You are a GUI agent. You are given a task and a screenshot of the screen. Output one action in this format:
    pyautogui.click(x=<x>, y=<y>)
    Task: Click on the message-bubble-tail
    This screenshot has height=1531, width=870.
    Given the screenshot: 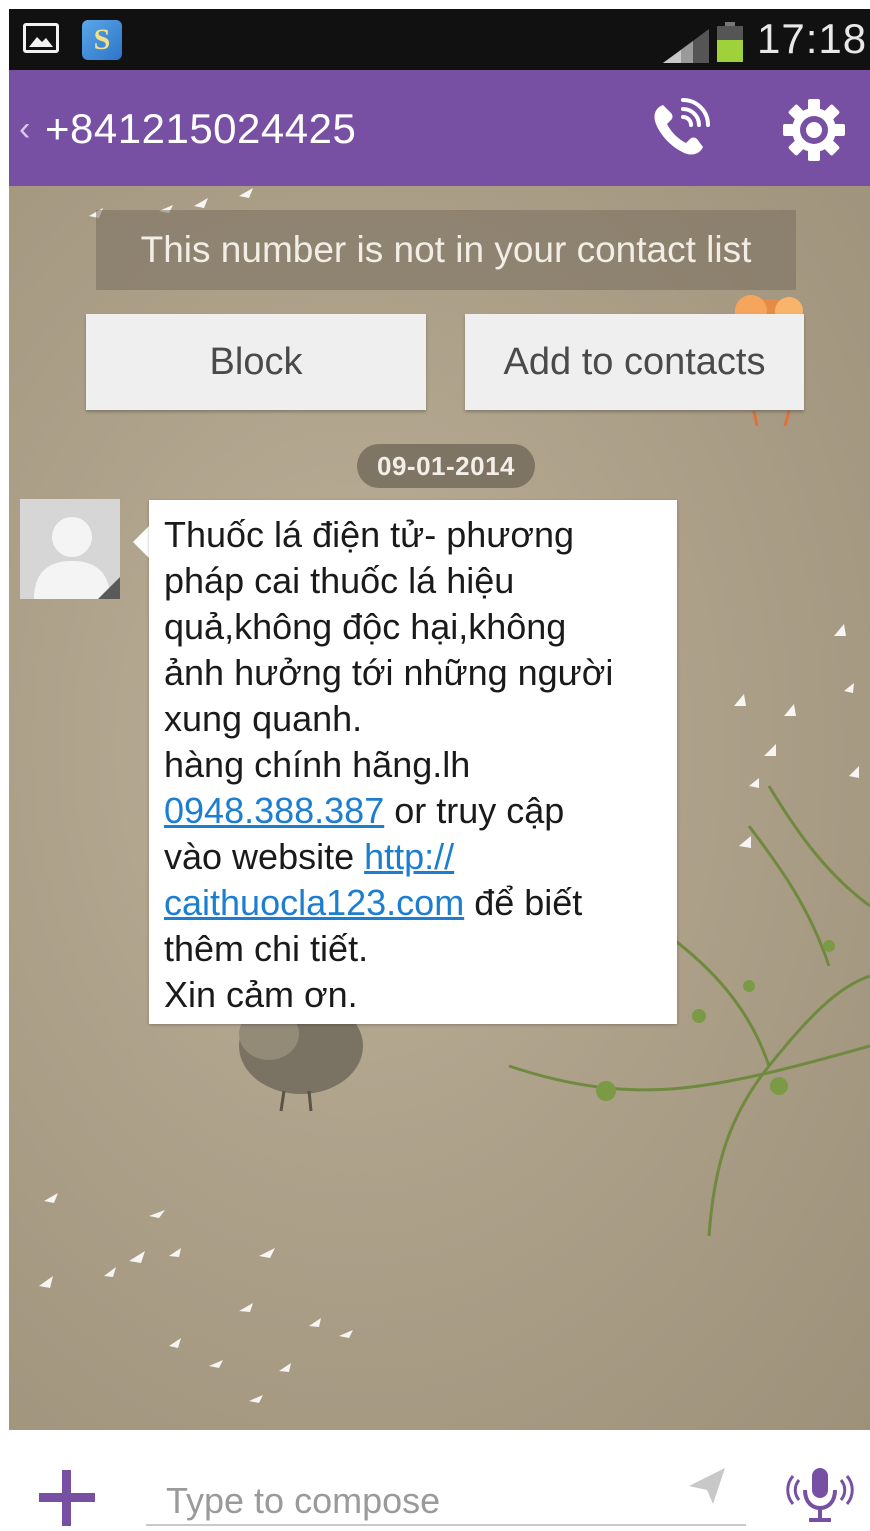 What is the action you would take?
    pyautogui.click(x=141, y=542)
    